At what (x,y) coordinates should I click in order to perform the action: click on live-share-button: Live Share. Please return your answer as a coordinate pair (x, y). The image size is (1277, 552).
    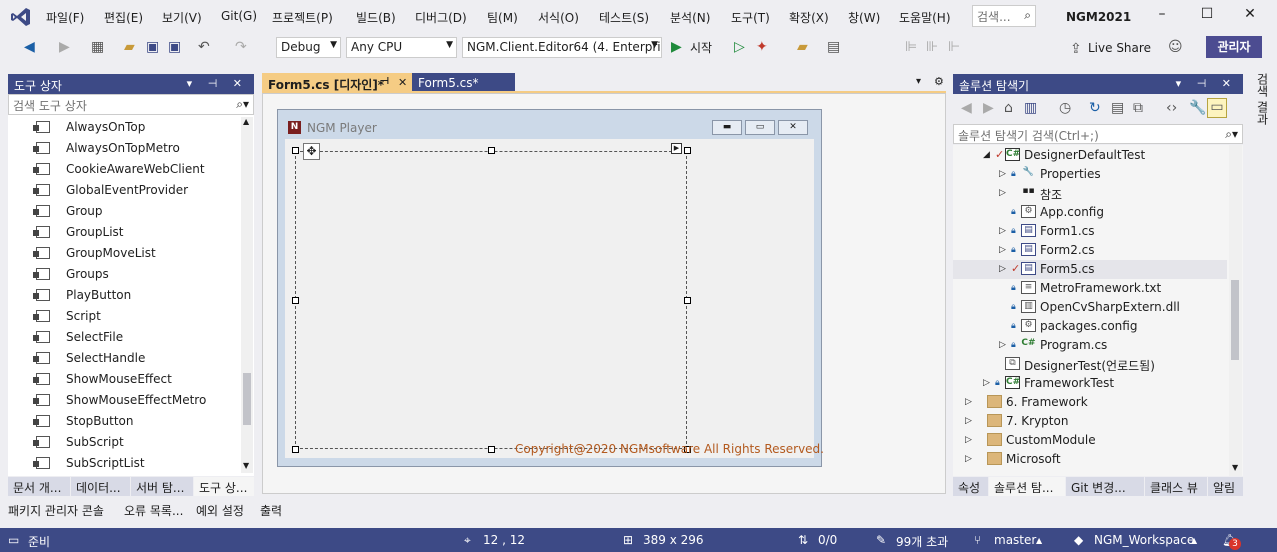
    Looking at the image, I should click on (1119, 48).